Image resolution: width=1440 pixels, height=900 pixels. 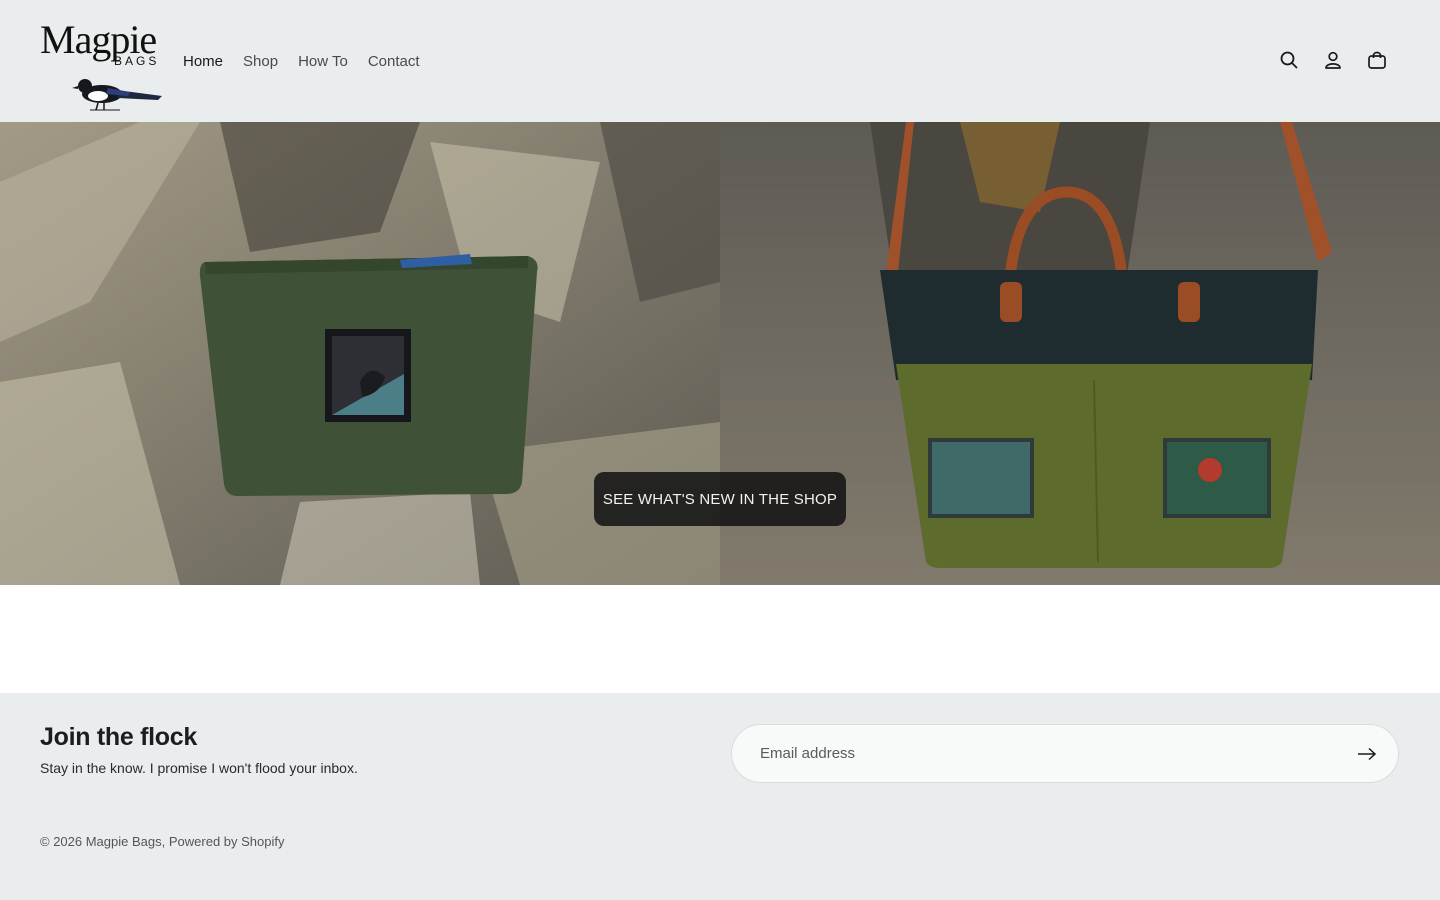 What do you see at coordinates (101, 841) in the screenshot?
I see `copyright-text: © 2026 Magpie Bags` at bounding box center [101, 841].